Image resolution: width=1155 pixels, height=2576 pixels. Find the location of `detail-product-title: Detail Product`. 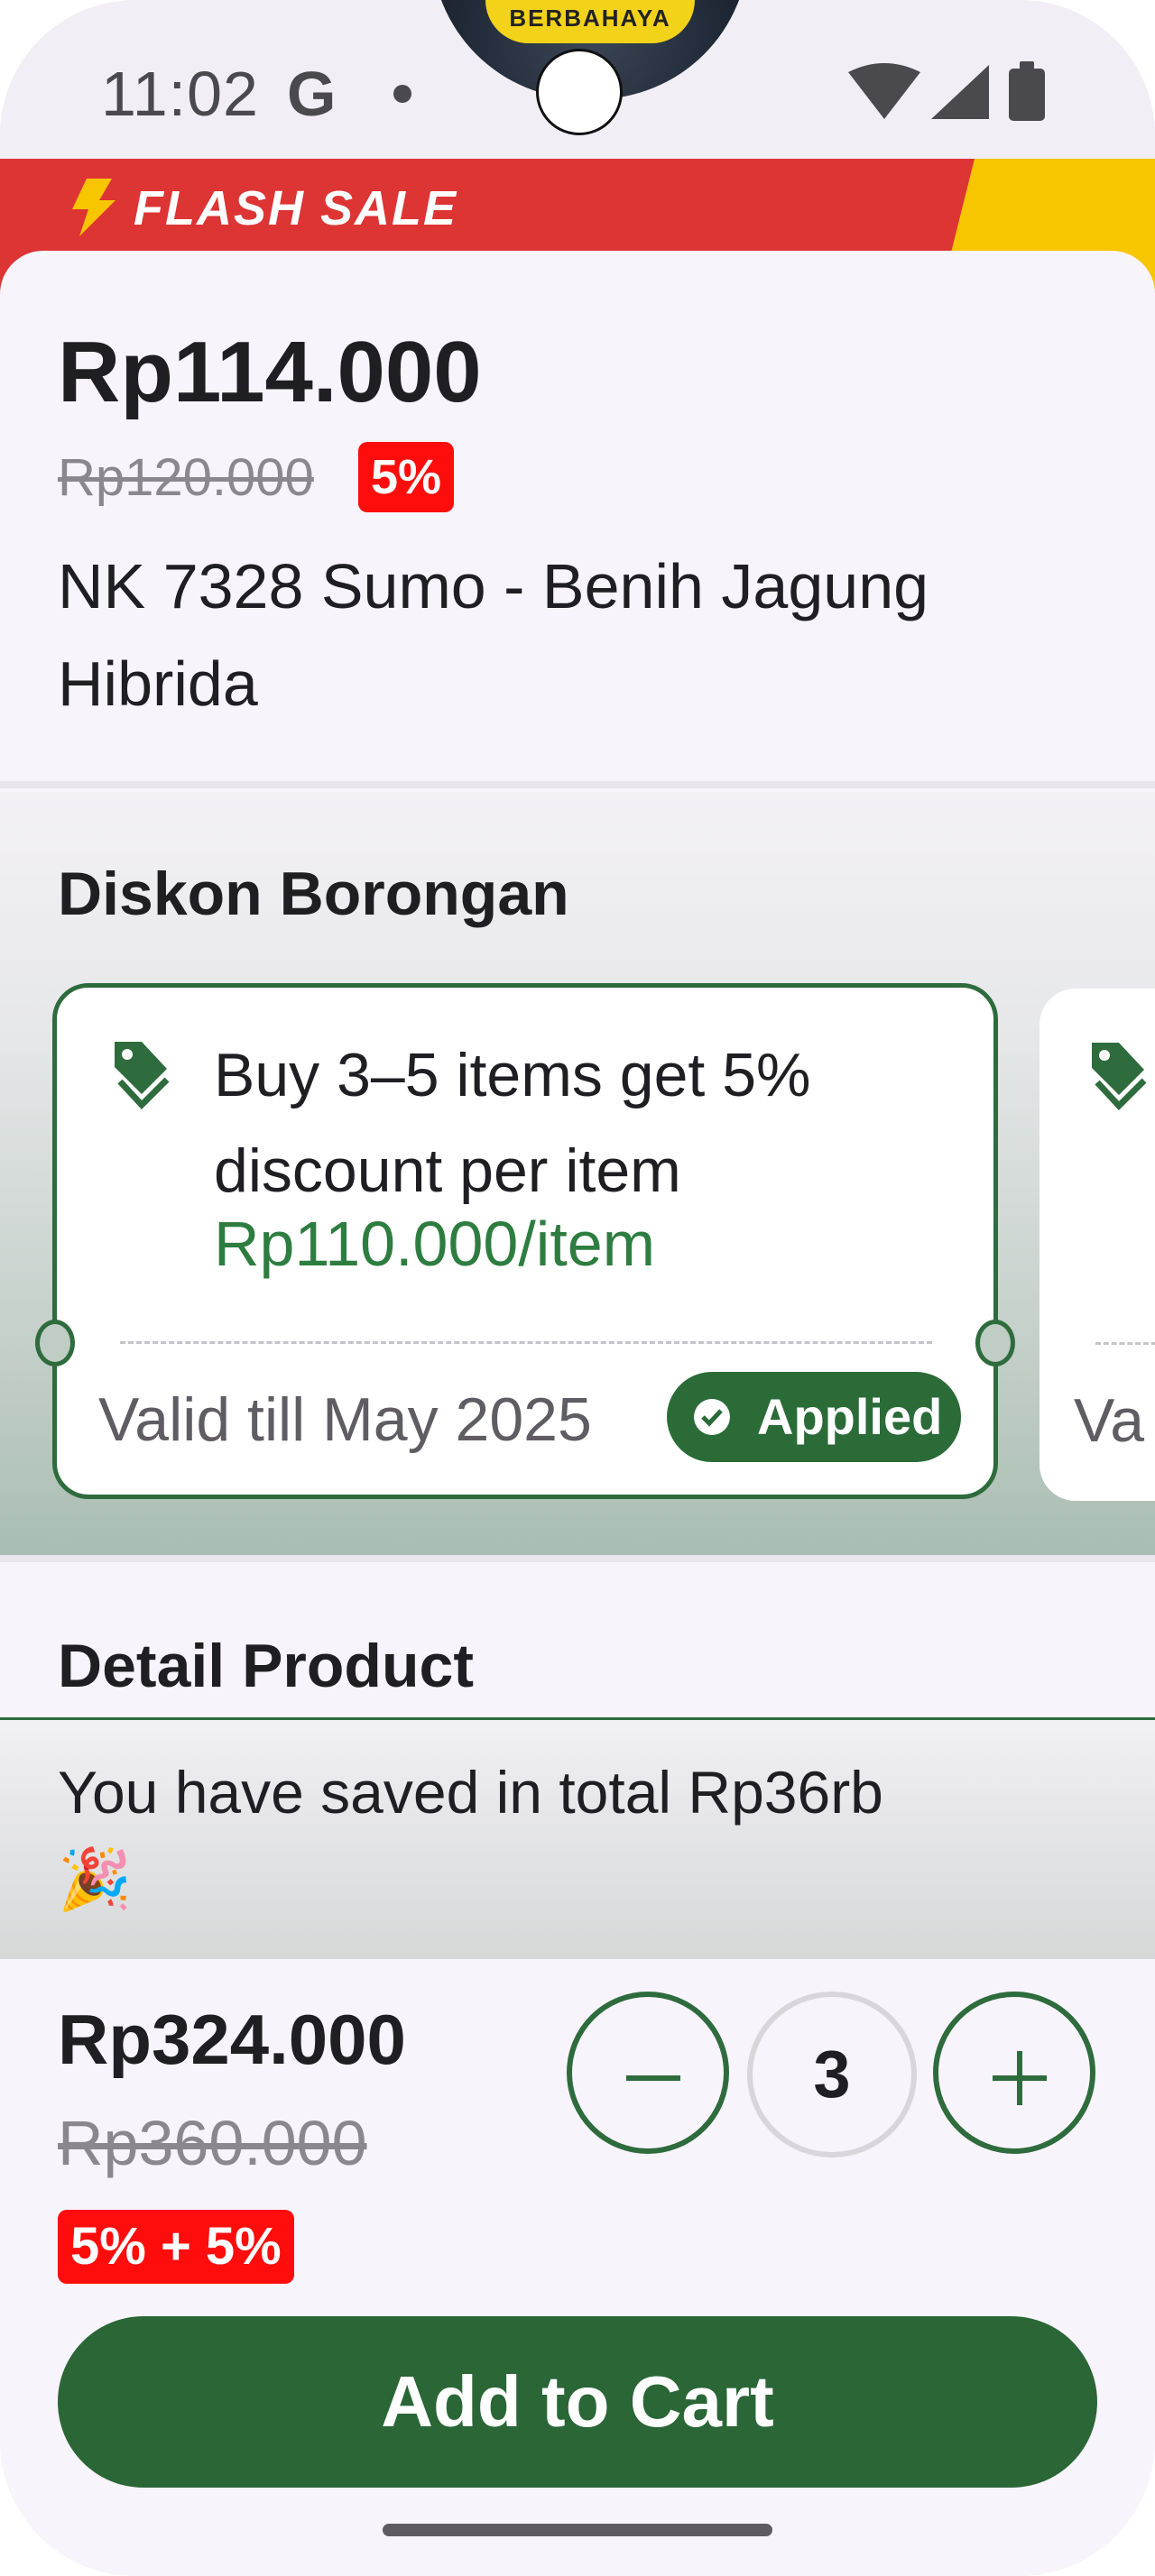

detail-product-title: Detail Product is located at coordinates (266, 1666).